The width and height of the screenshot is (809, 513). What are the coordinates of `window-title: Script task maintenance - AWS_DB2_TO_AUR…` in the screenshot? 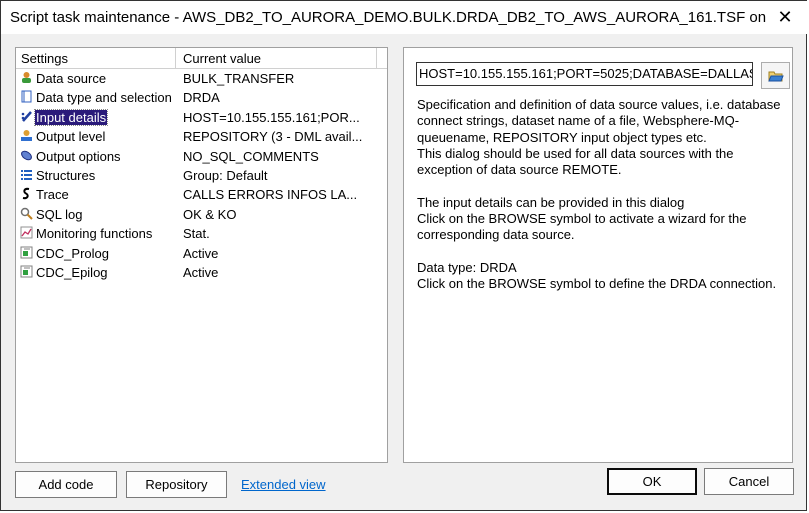 It's located at (390, 17).